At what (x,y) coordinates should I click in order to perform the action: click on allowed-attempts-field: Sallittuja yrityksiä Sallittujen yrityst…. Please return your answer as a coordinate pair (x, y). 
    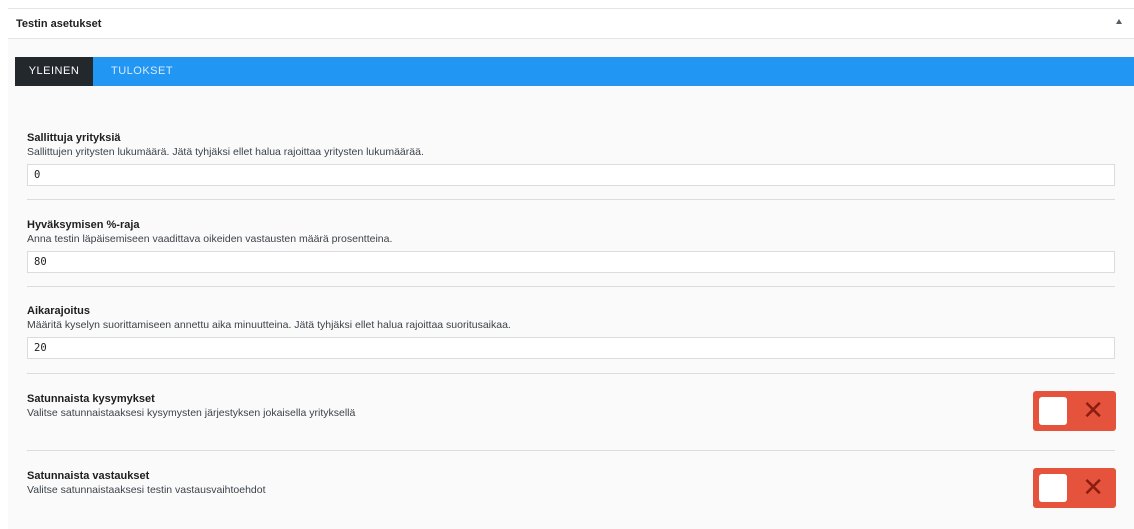
    Looking at the image, I should click on (571, 159).